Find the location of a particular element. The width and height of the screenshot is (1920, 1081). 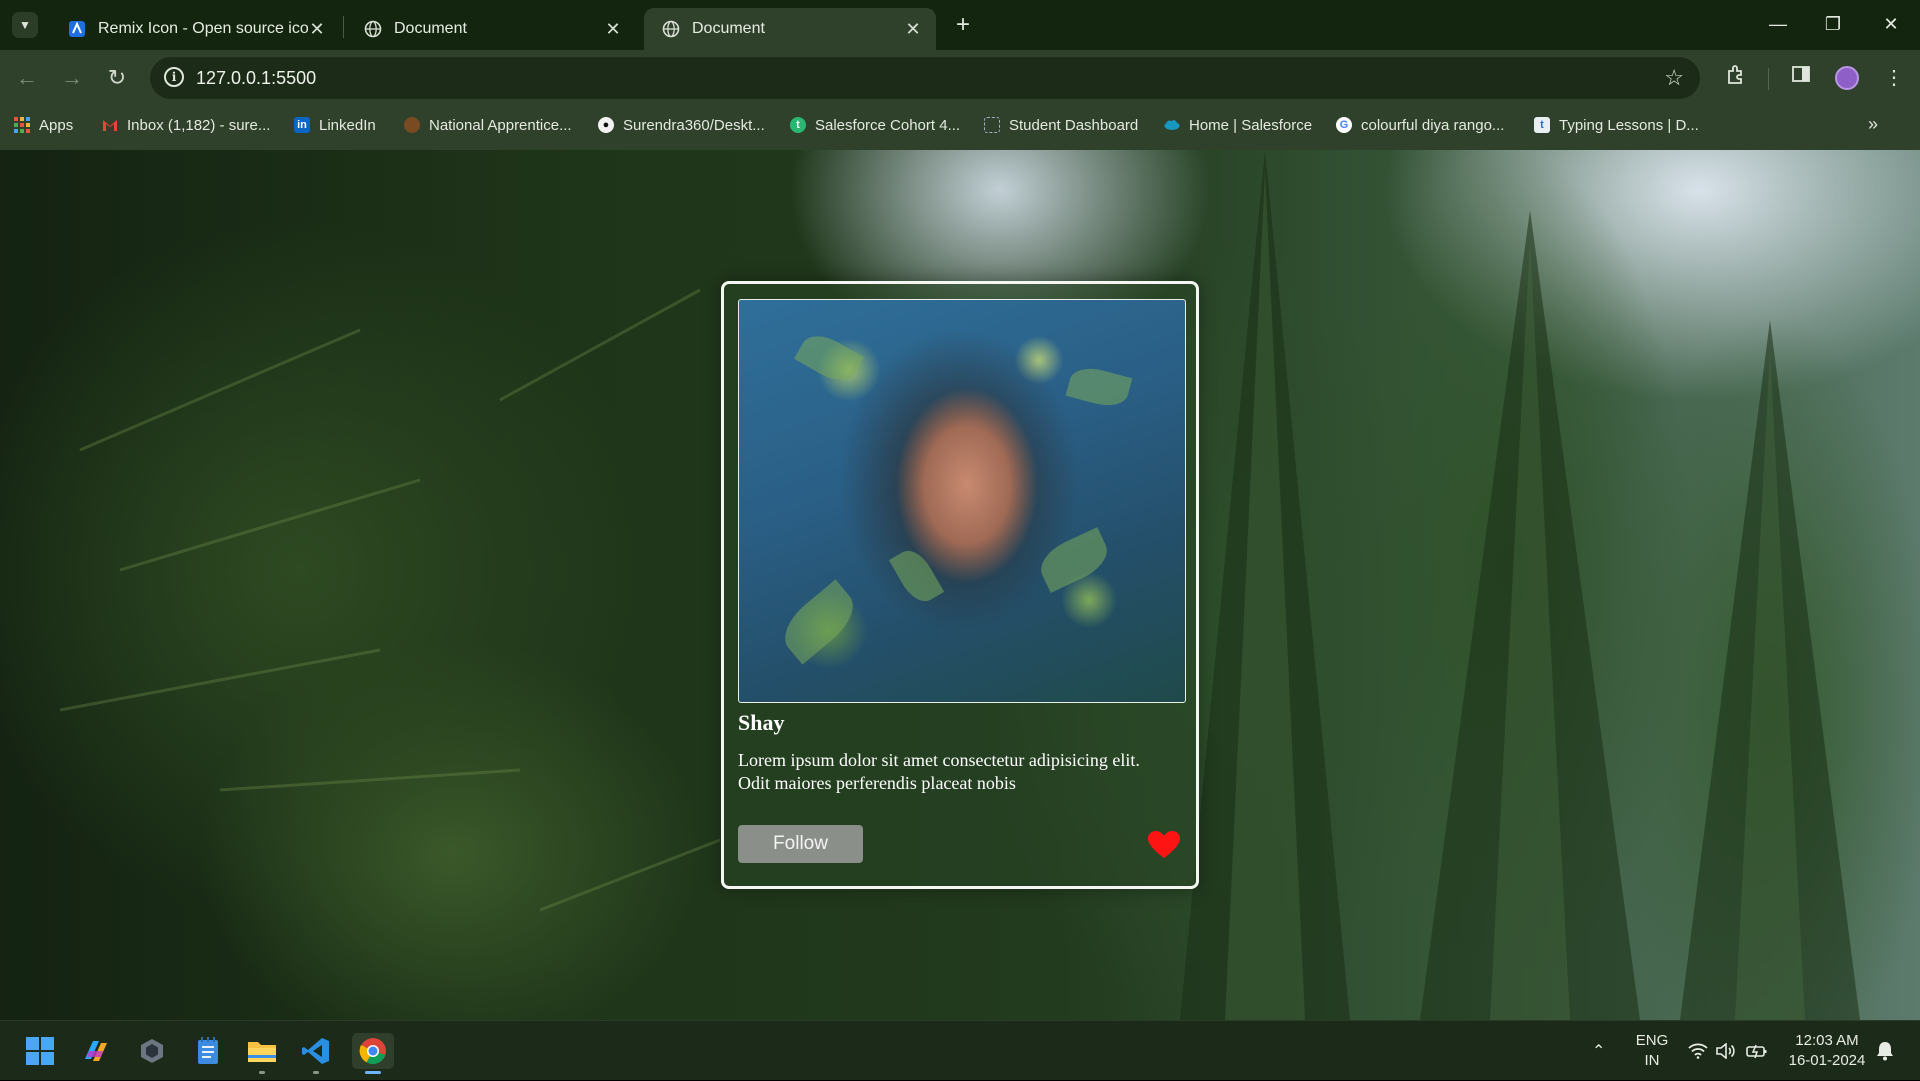

file-explorer-icon is located at coordinates (262, 1053).